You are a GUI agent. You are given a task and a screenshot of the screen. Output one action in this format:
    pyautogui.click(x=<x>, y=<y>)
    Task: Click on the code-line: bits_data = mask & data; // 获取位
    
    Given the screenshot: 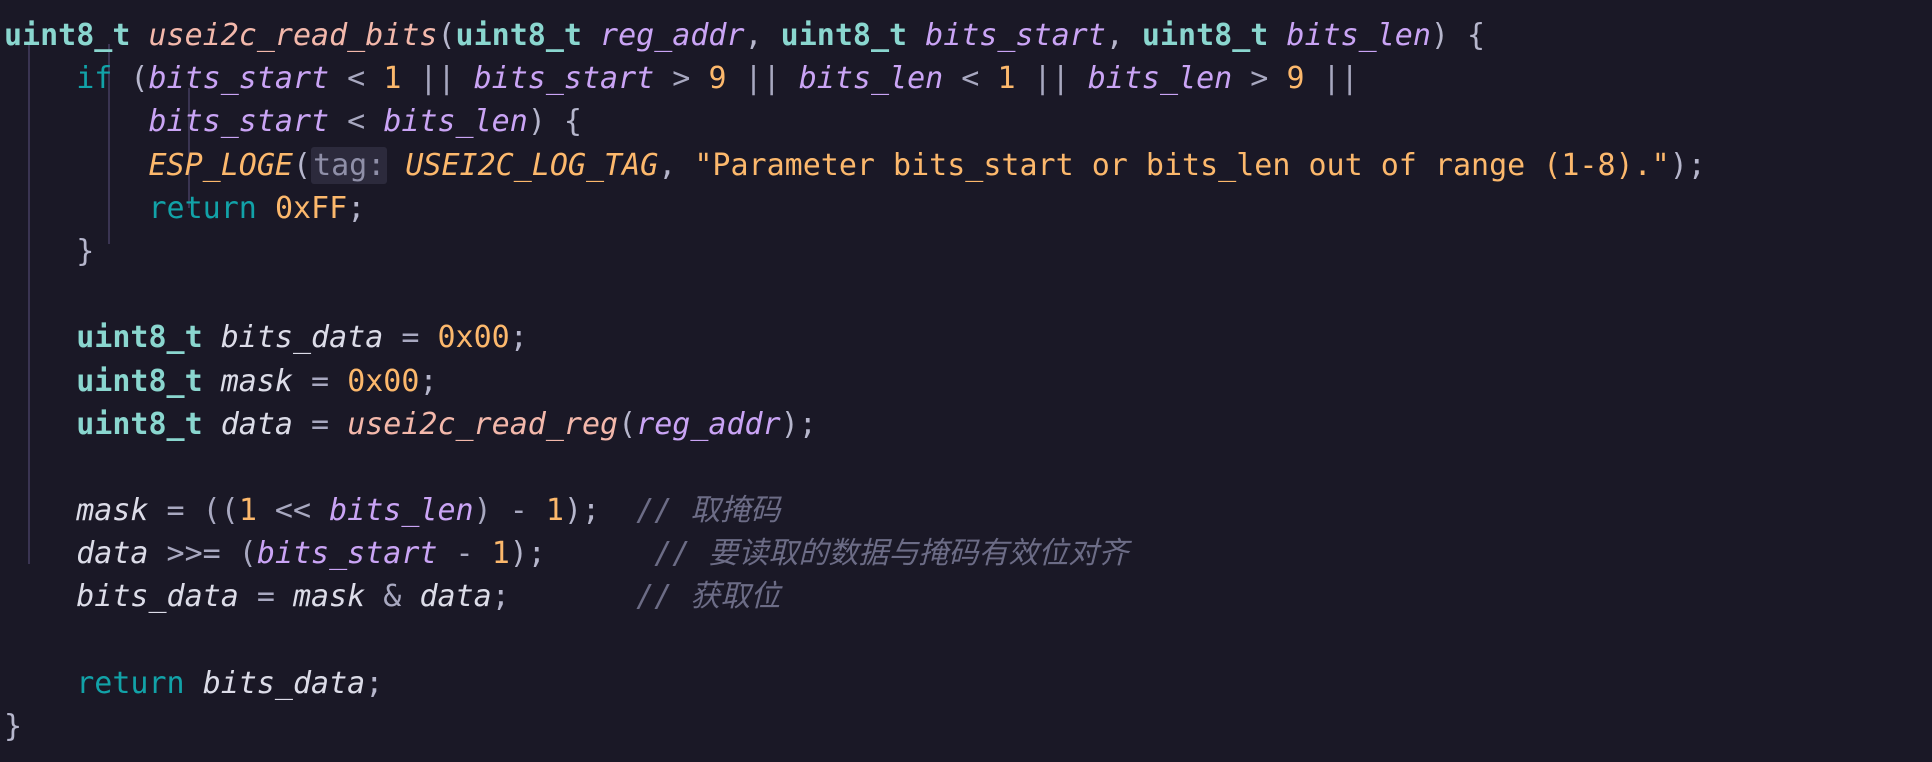 What is the action you would take?
    pyautogui.click(x=966, y=596)
    